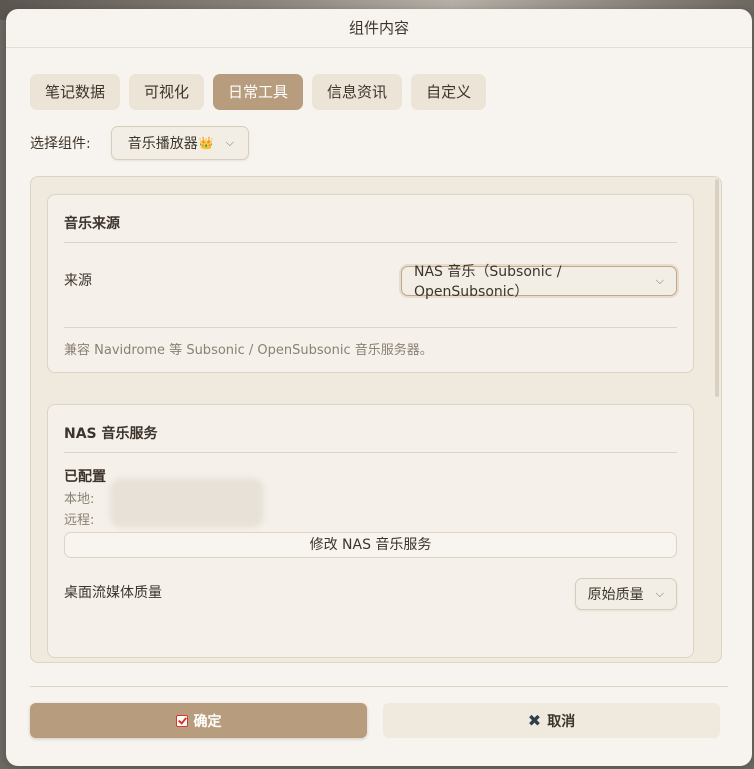 The height and width of the screenshot is (769, 754). What do you see at coordinates (85, 477) in the screenshot?
I see `configured-status: 已配置` at bounding box center [85, 477].